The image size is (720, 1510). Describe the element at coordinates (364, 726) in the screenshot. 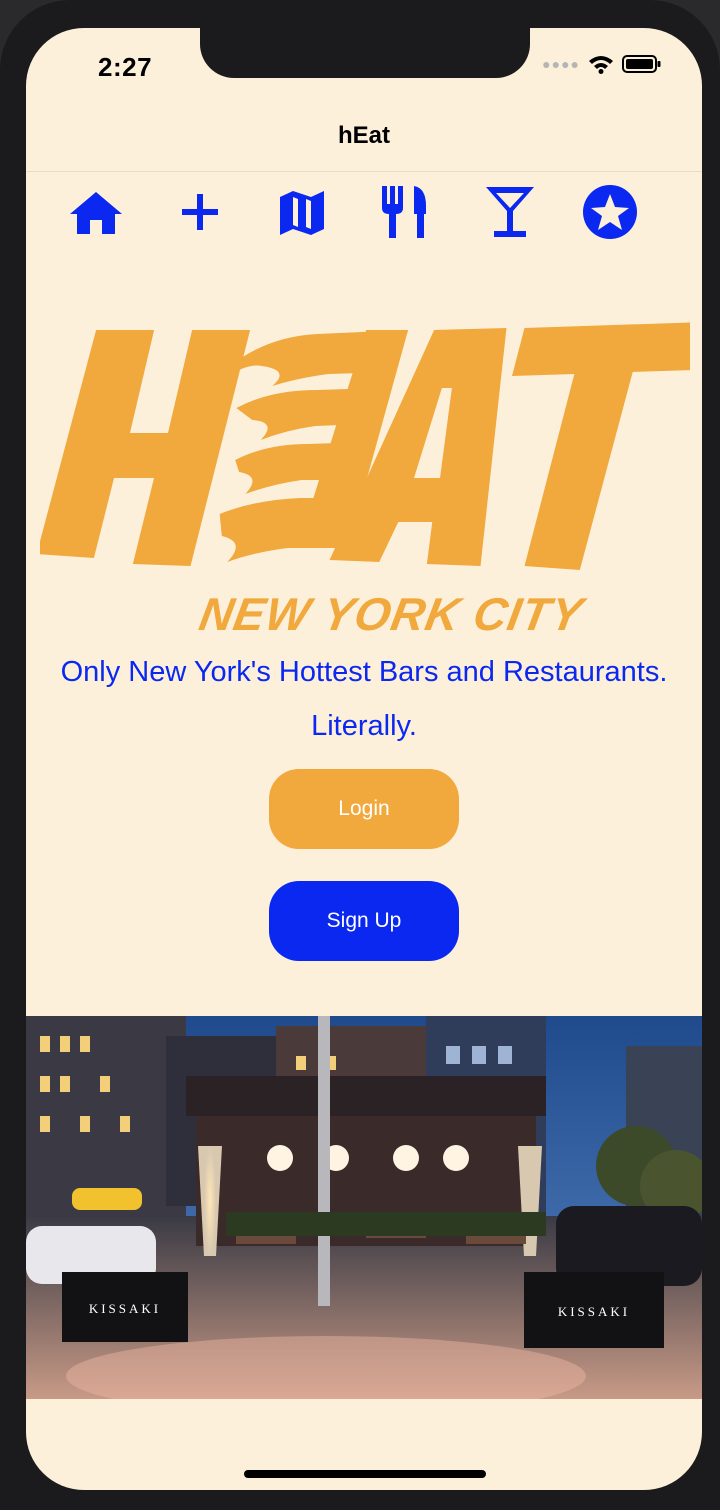

I see `tagline-line-2: Literally.` at that location.